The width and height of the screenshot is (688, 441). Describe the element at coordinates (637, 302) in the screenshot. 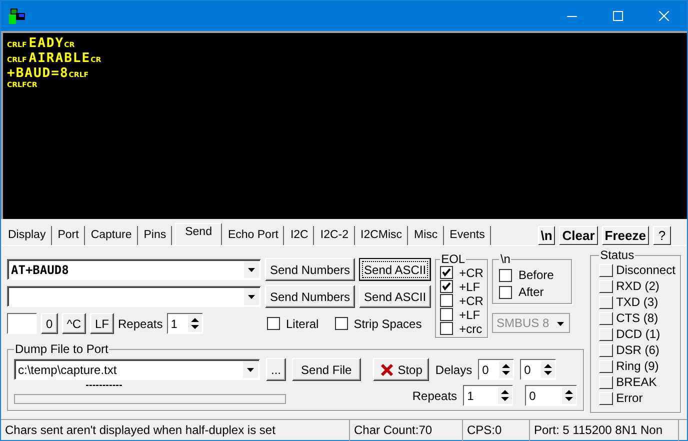

I see `status-label: TXD (3)` at that location.